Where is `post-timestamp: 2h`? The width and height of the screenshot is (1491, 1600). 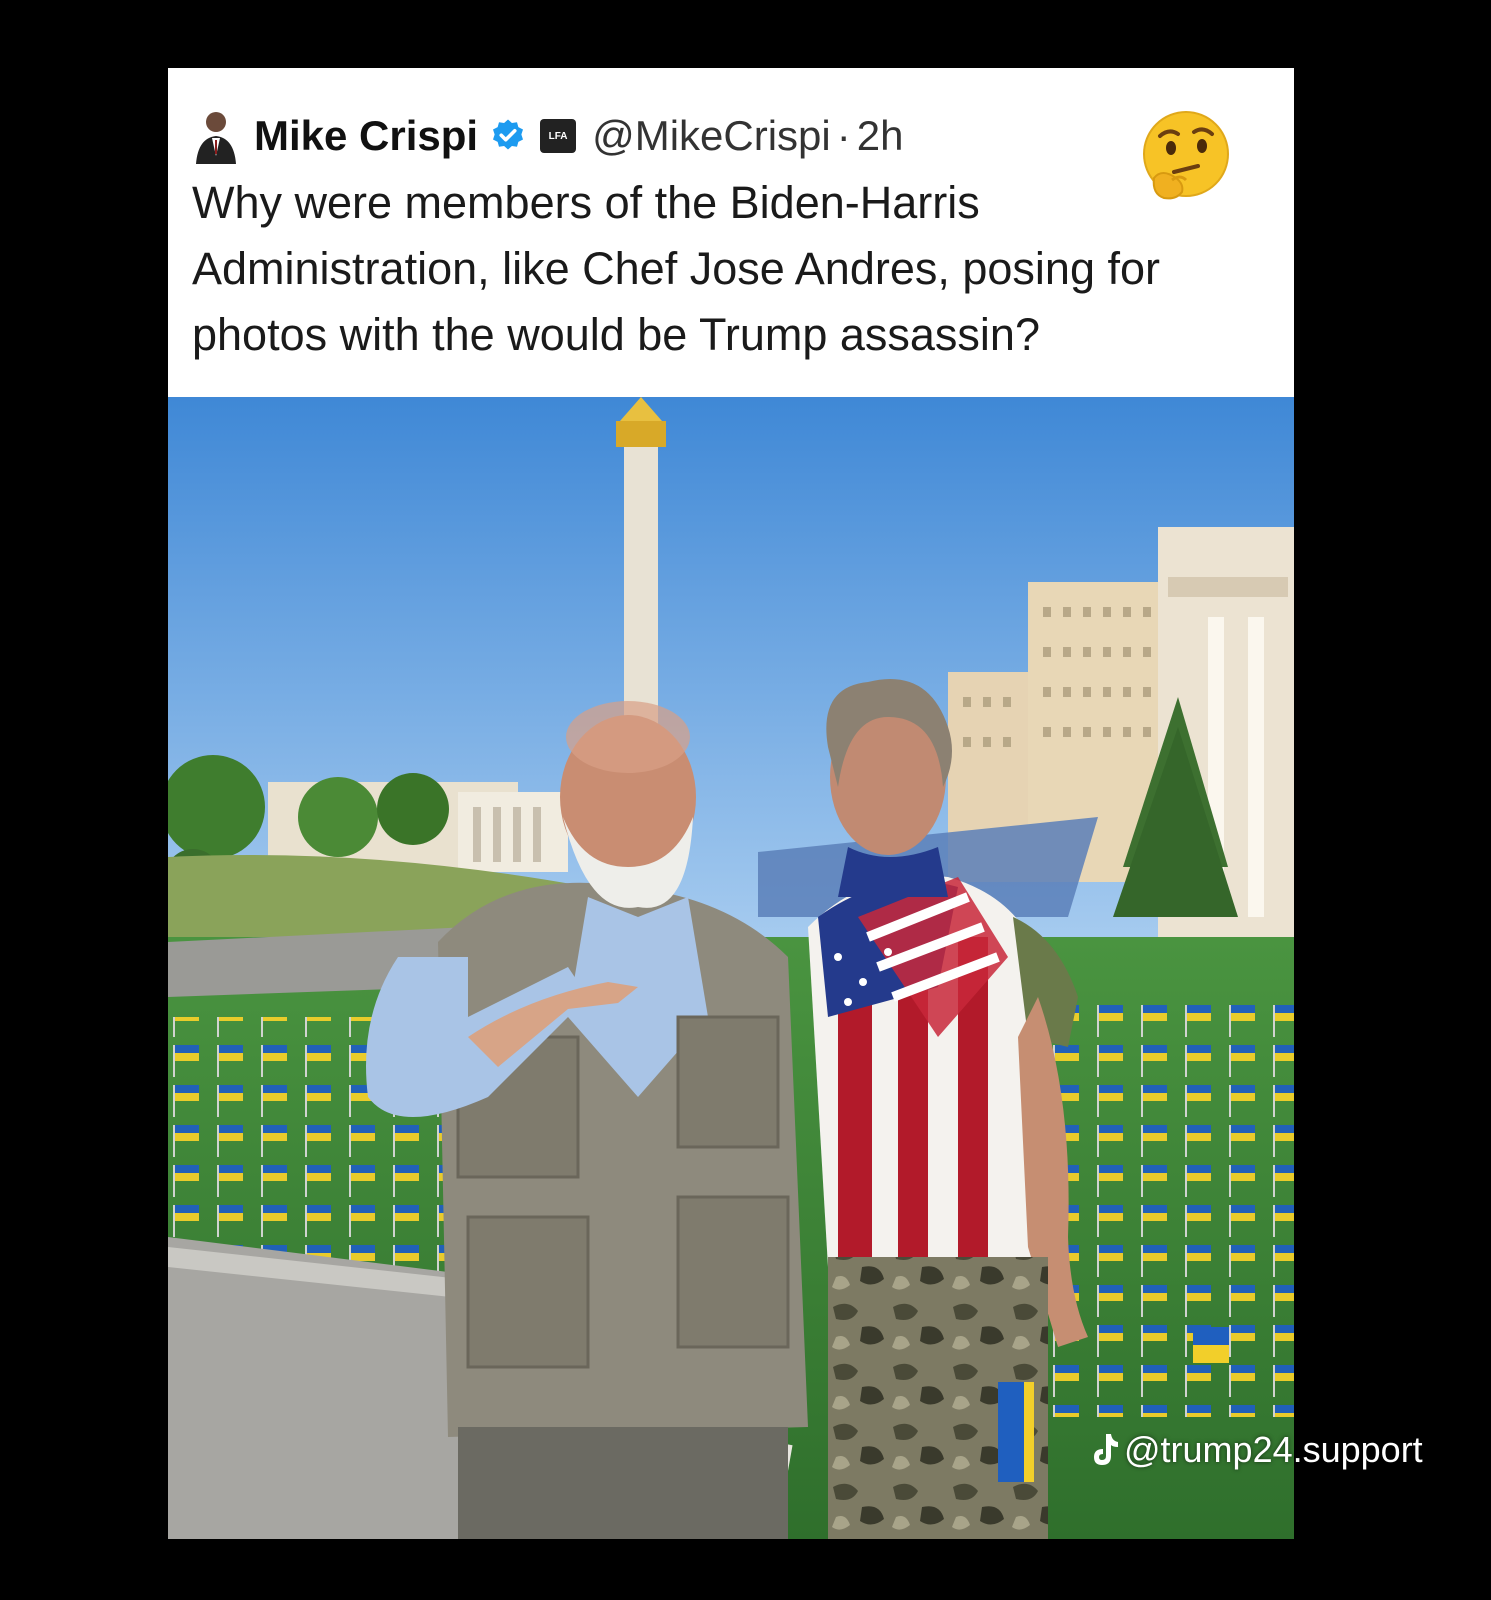 post-timestamp: 2h is located at coordinates (880, 136).